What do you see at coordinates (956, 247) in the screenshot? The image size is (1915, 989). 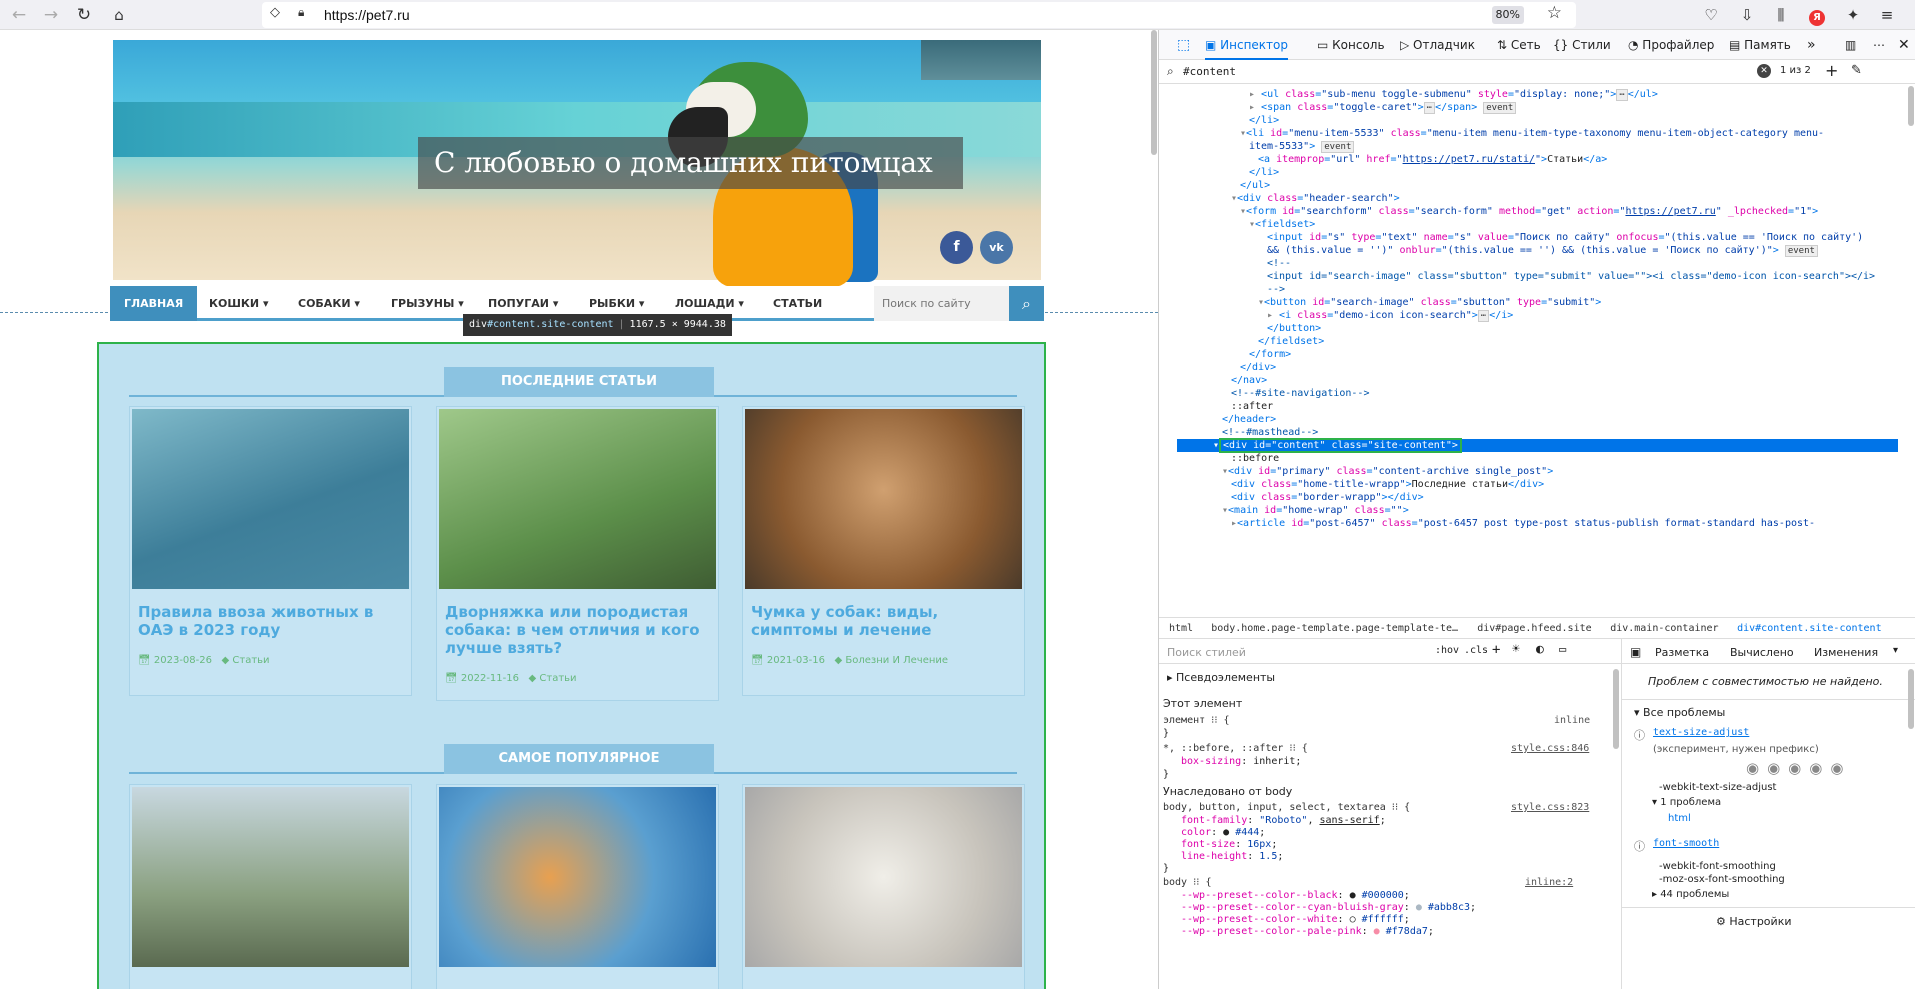 I see `facebook-icon: f` at bounding box center [956, 247].